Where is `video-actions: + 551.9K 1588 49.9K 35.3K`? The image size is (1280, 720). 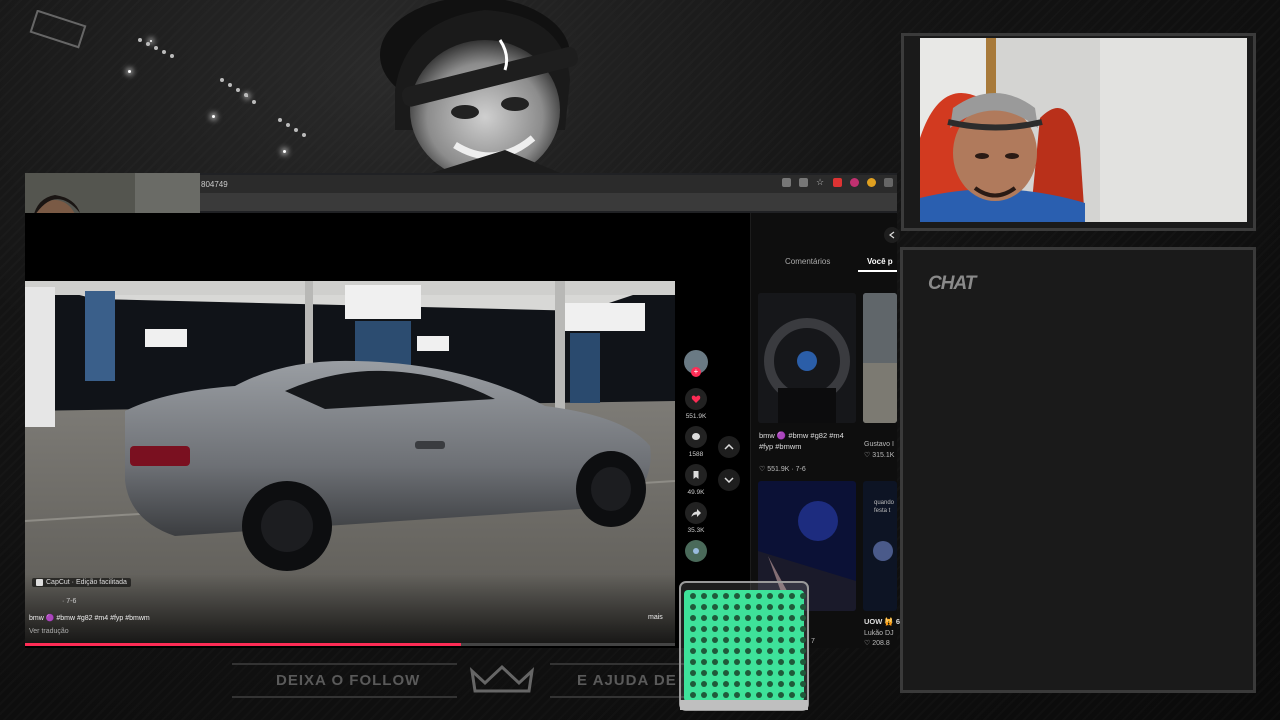
video-actions: + 551.9K 1588 49.9K 35.3K is located at coordinates (696, 459).